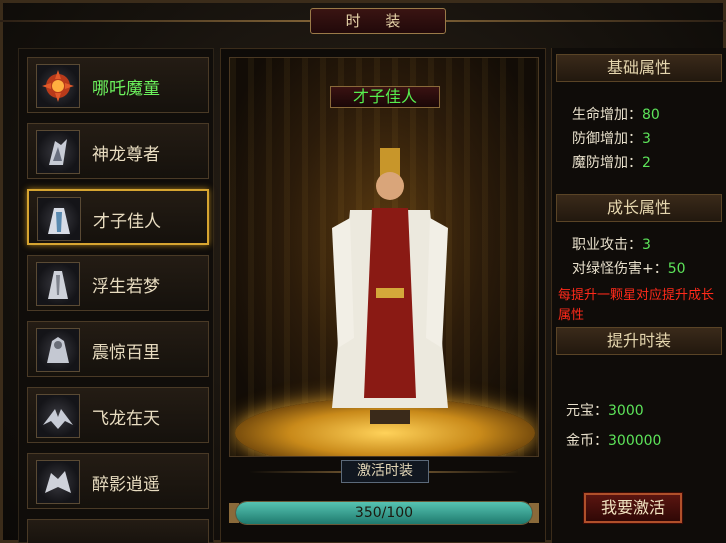 The image size is (726, 543). I want to click on outfit-item-label: 醉影逍遥, so click(126, 485).